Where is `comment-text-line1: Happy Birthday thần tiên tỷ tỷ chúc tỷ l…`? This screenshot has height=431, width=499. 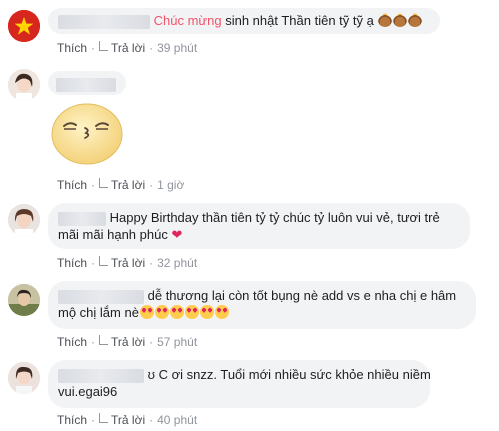
comment-text-line1: Happy Birthday thần tiên tỷ tỷ chúc tỷ l… is located at coordinates (274, 217).